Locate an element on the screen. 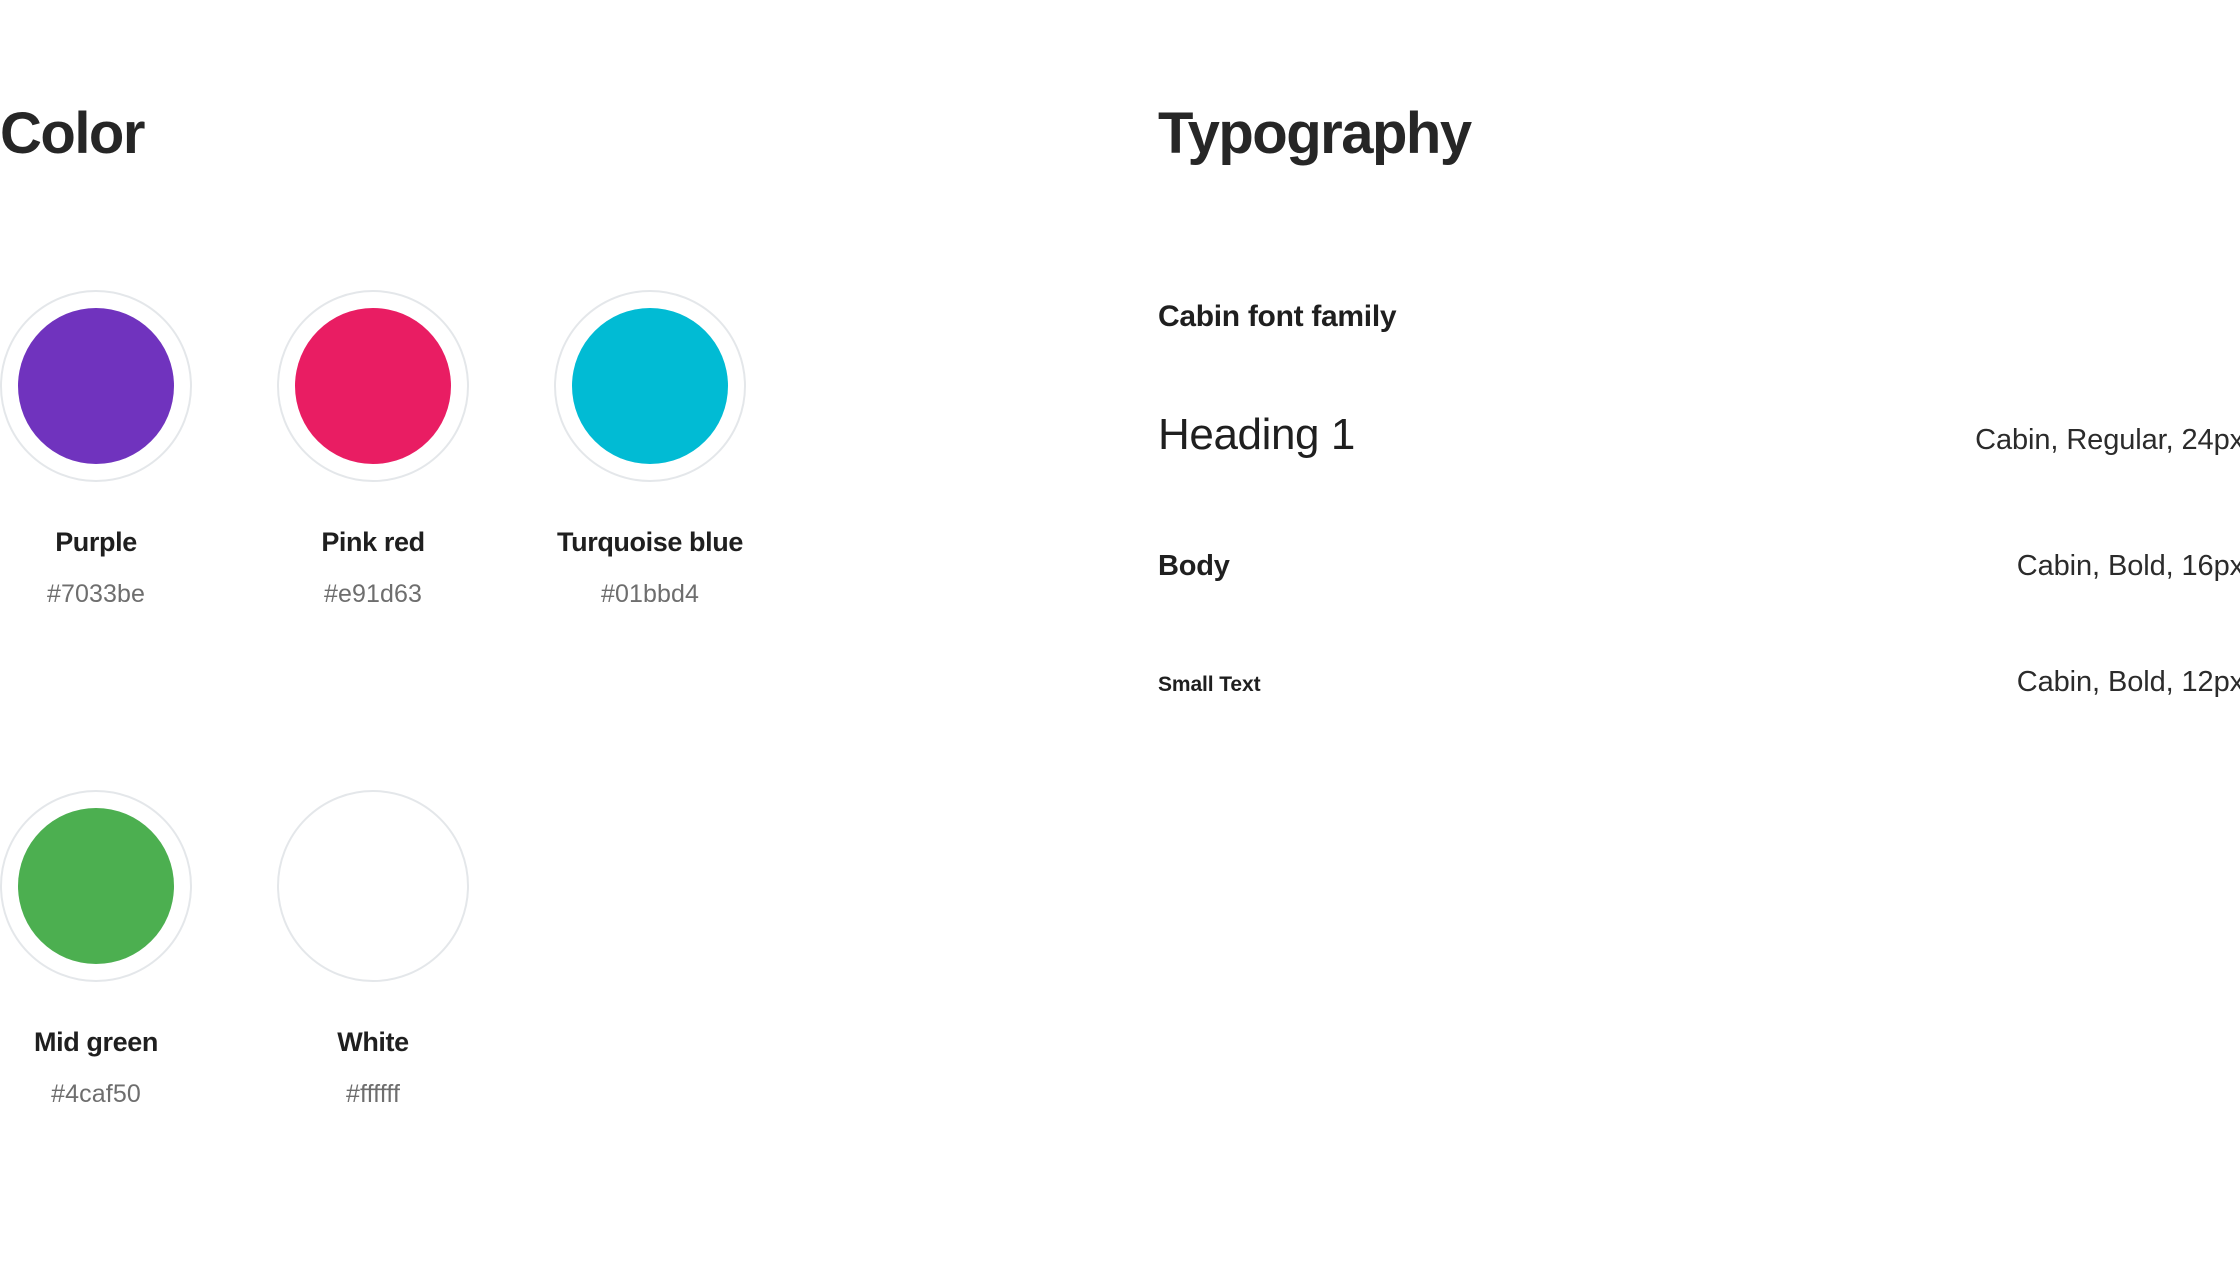  body-spec: Cabin, Bold, 16px is located at coordinates (2128, 566).